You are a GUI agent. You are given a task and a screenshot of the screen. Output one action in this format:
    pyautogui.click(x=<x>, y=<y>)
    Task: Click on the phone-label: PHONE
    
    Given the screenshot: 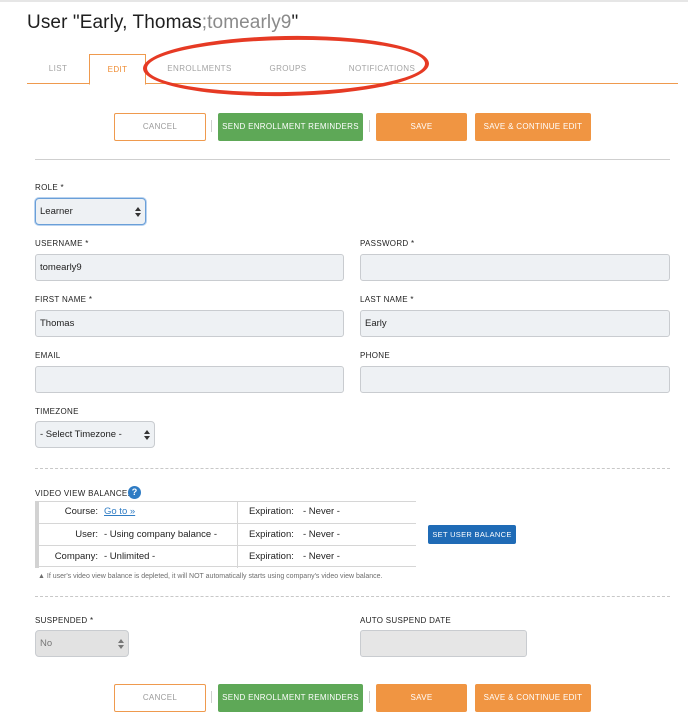 What is the action you would take?
    pyautogui.click(x=375, y=355)
    